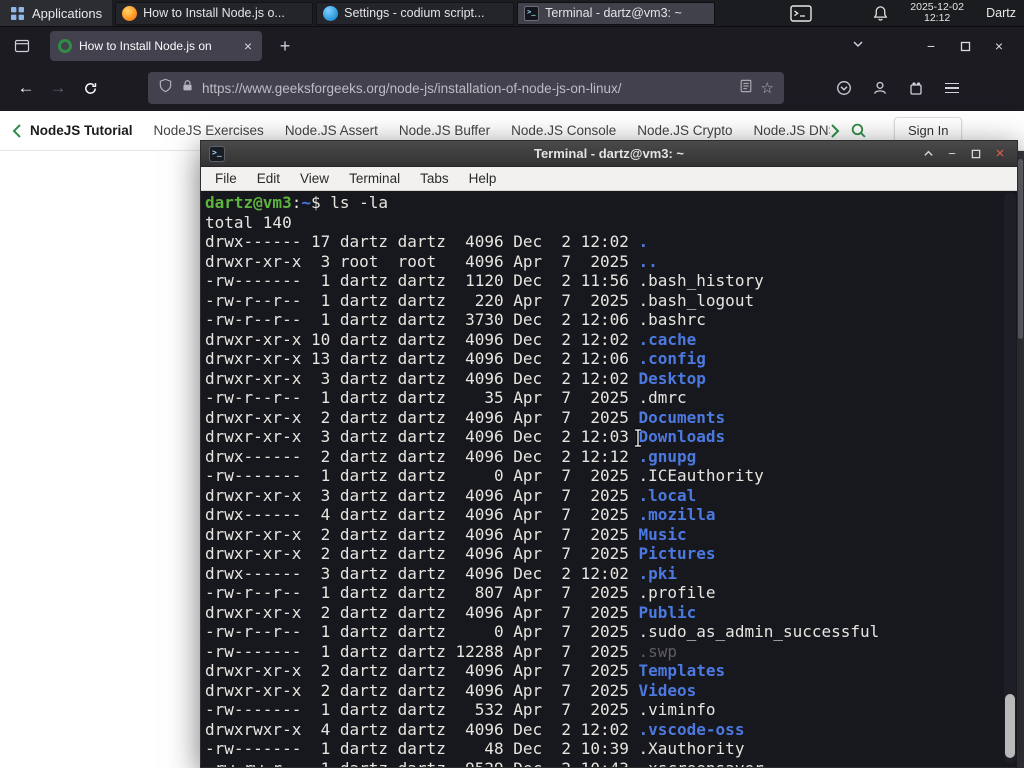 This screenshot has width=1024, height=768. What do you see at coordinates (844, 88) in the screenshot?
I see `pocket-icon` at bounding box center [844, 88].